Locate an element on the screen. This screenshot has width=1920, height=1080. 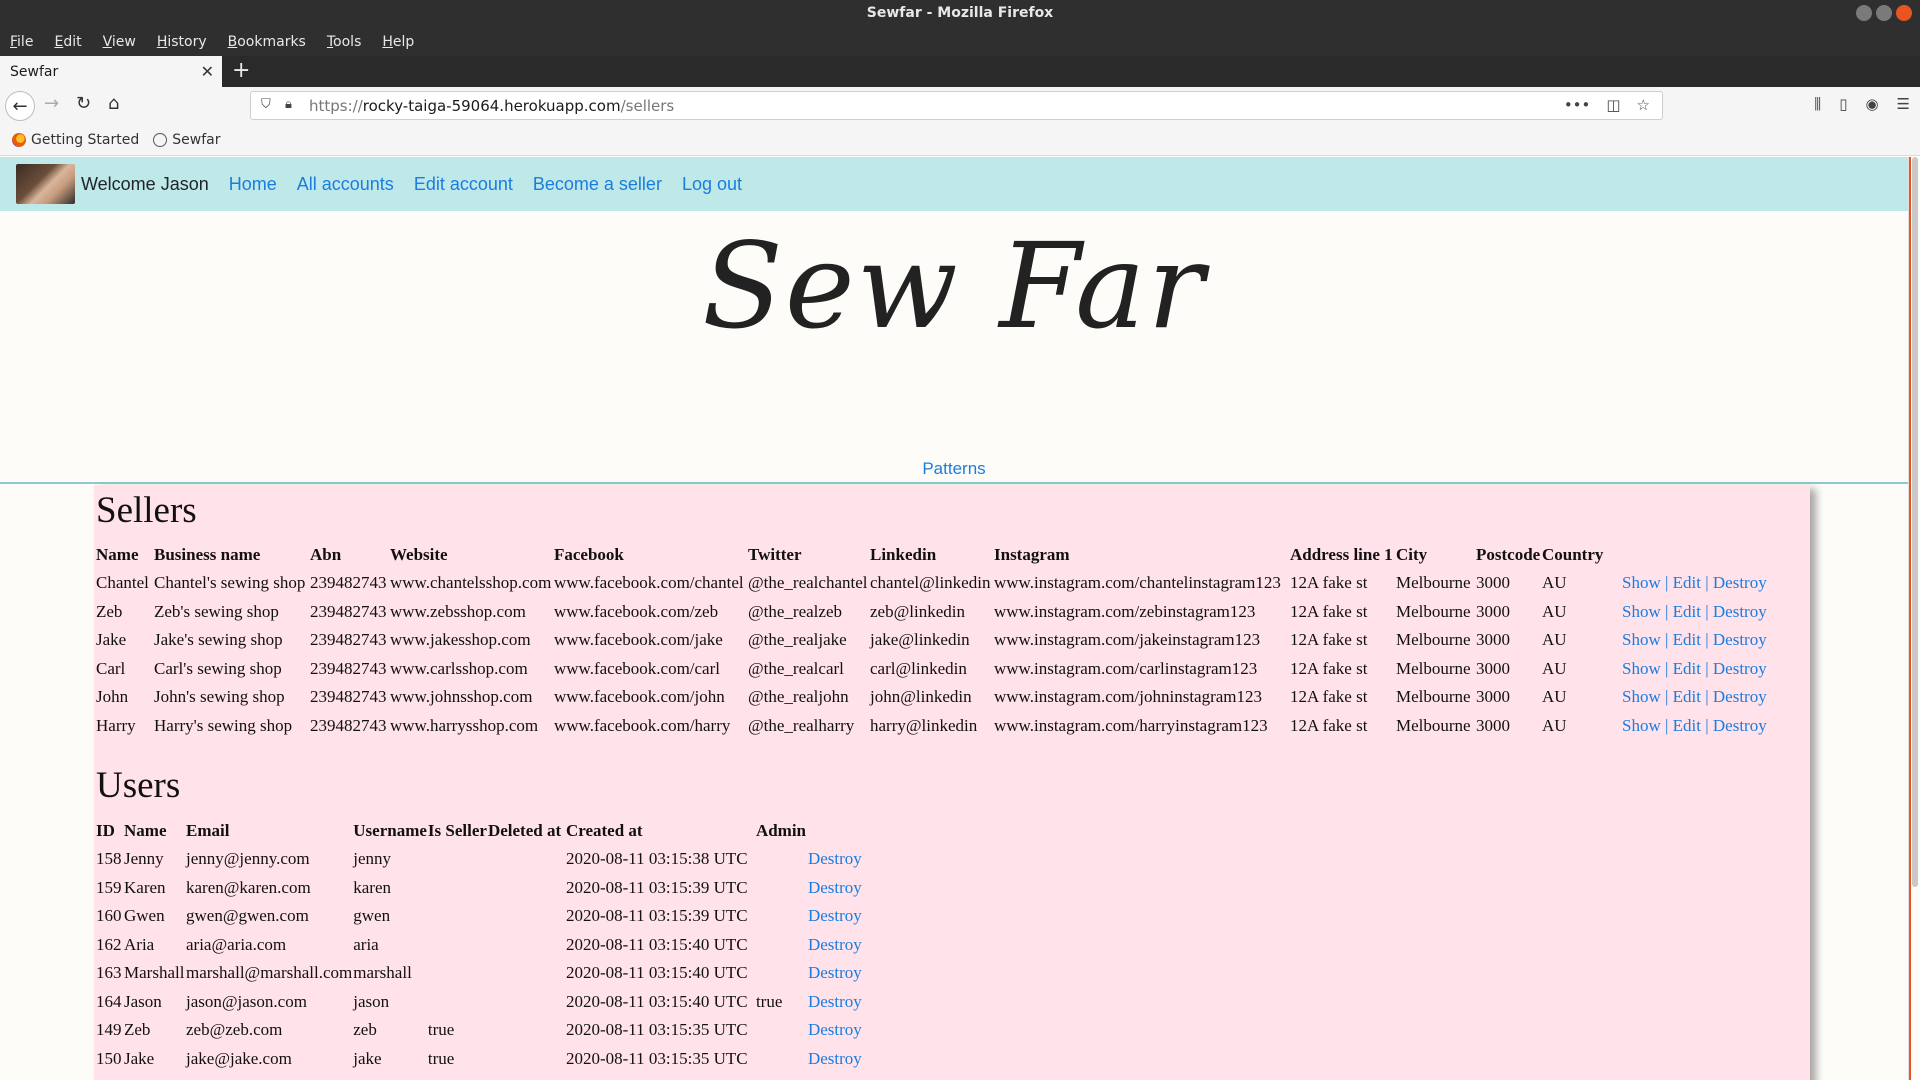
close-tab-icon: ✕ is located at coordinates (207, 71).